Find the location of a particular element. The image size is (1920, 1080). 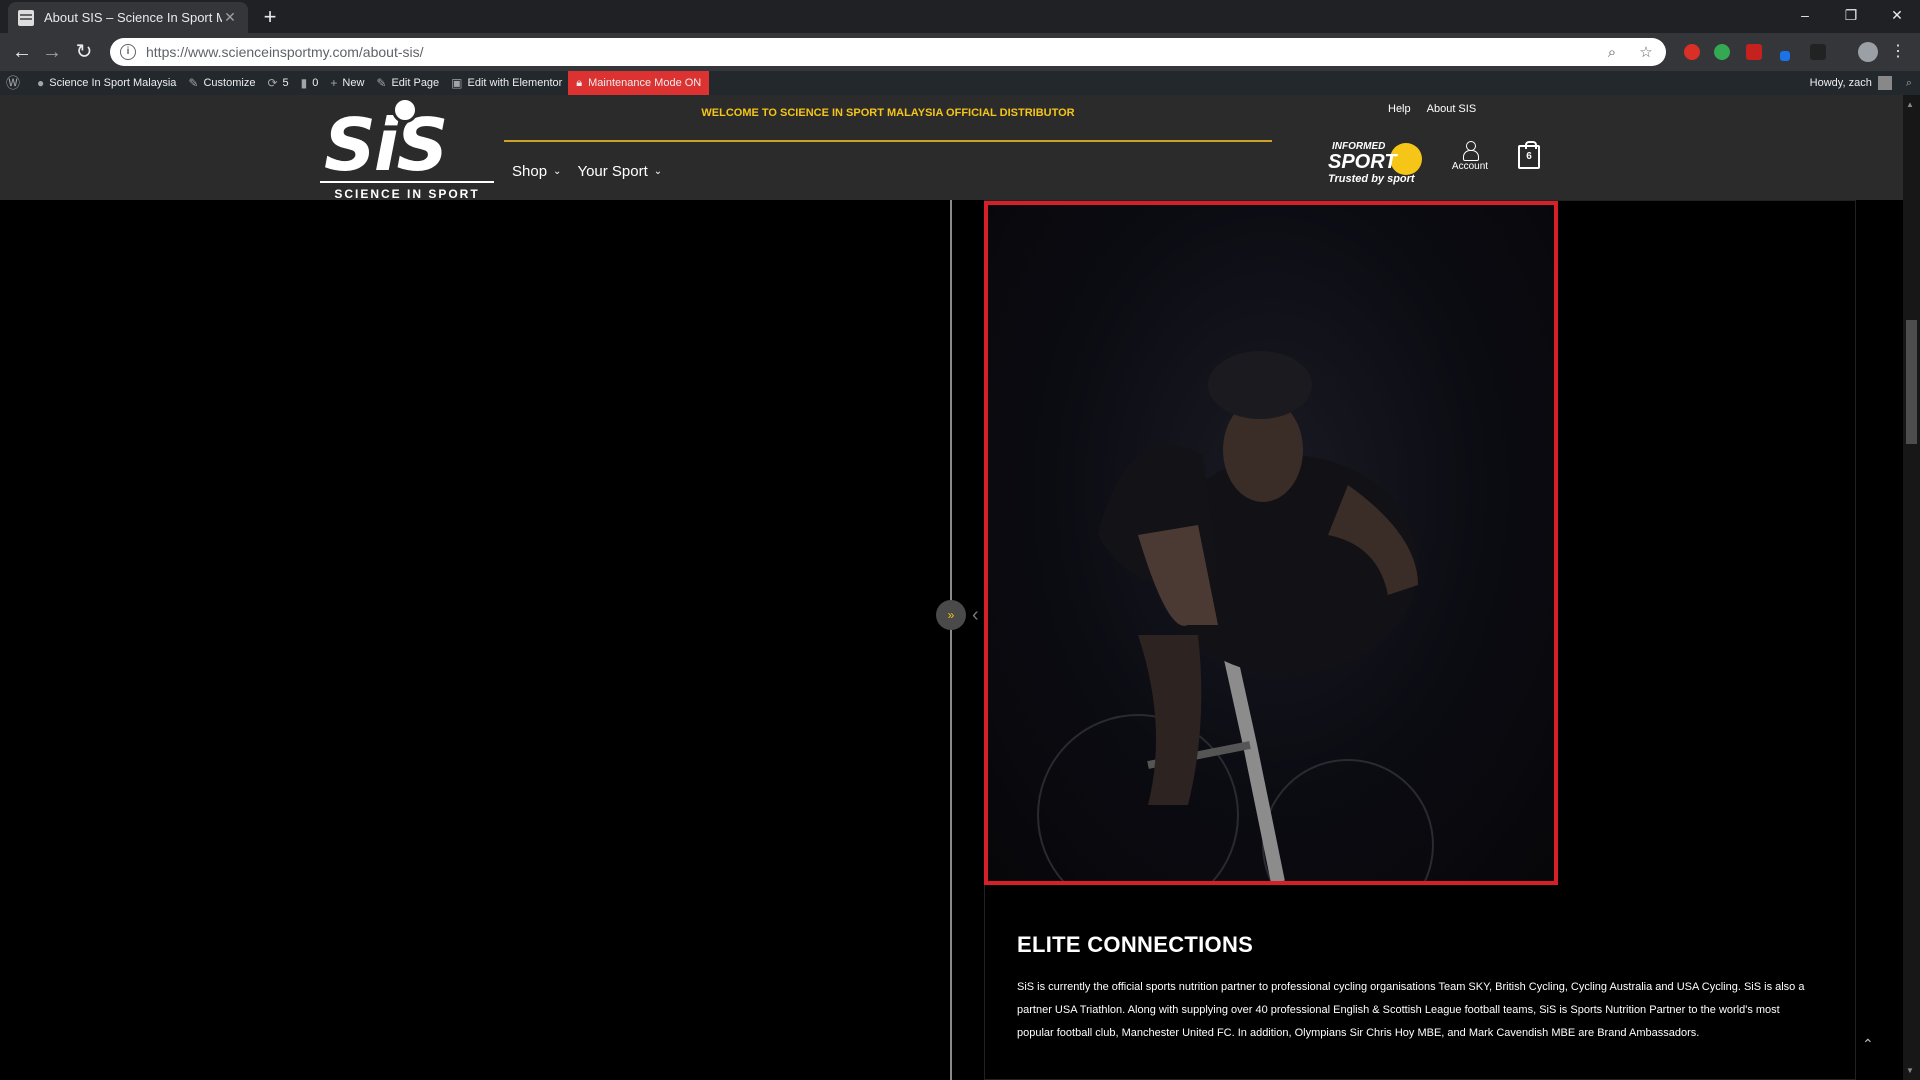

plus-icon: + is located at coordinates (334, 83).